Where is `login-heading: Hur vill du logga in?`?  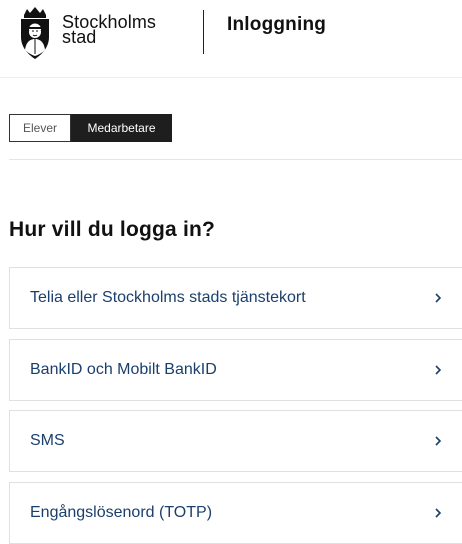
login-heading: Hur vill du logga in? is located at coordinates (112, 229).